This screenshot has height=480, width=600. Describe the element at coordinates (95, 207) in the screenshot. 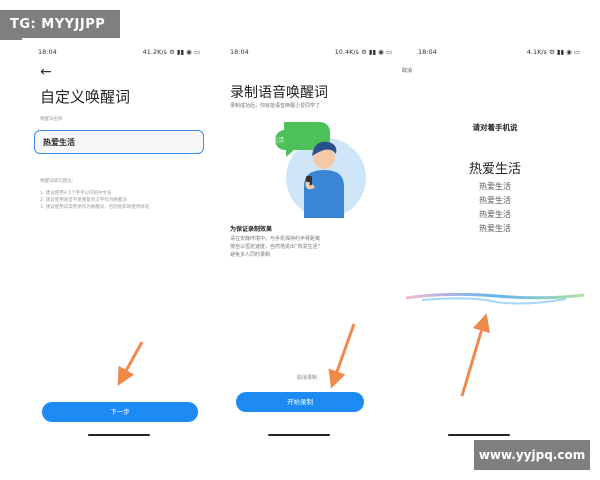

I see `tip-item: 3. 建议使用日常用语作为唤醒词，否则会影响使用体验` at that location.